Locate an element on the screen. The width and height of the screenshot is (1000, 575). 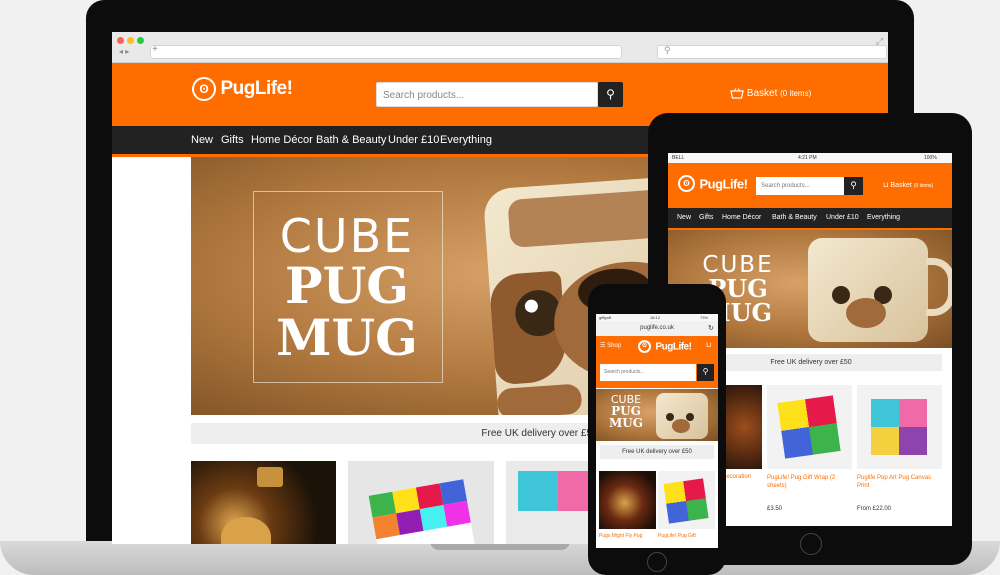
menu-icon: ☰ is located at coordinates (603, 346).